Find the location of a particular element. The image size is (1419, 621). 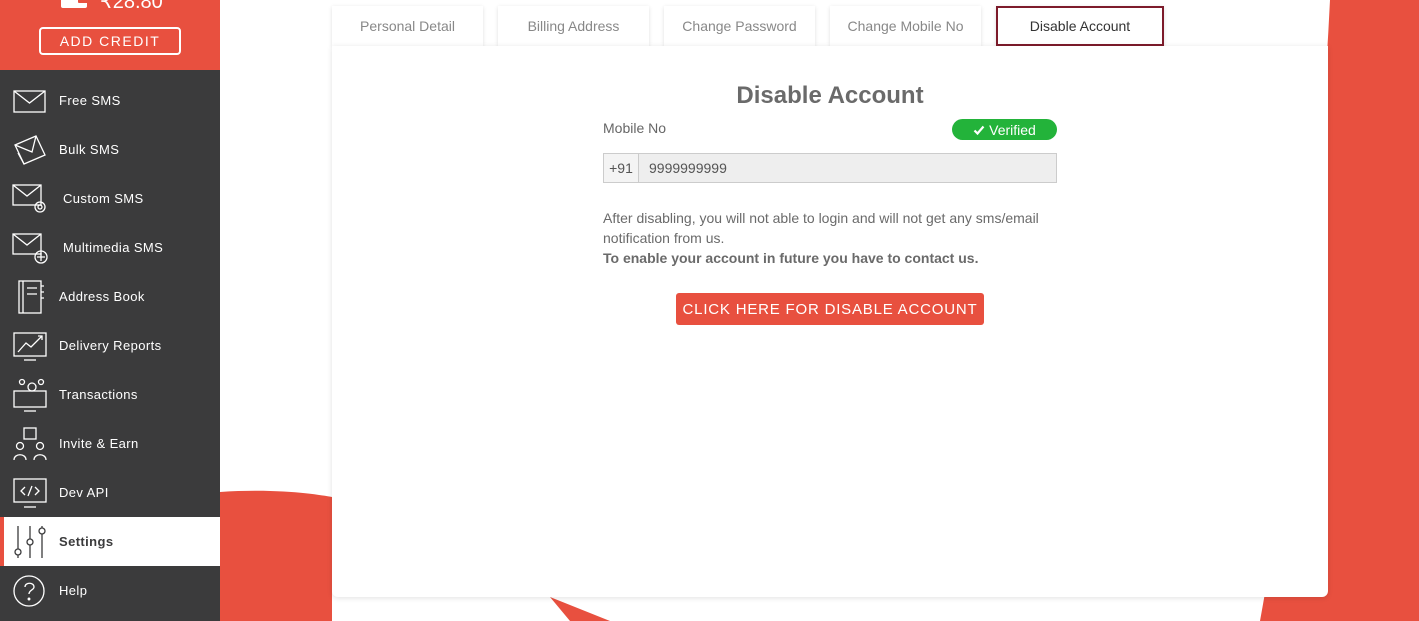

sidebar-item-help: Help is located at coordinates (110, 590).